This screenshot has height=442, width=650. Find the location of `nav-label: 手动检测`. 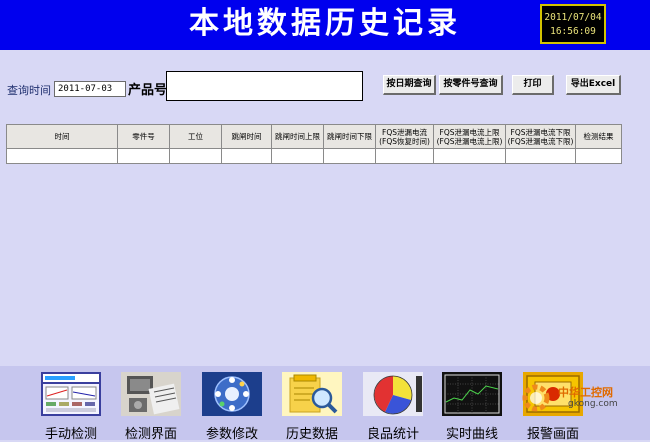

nav-label: 手动检测 is located at coordinates (70, 434).